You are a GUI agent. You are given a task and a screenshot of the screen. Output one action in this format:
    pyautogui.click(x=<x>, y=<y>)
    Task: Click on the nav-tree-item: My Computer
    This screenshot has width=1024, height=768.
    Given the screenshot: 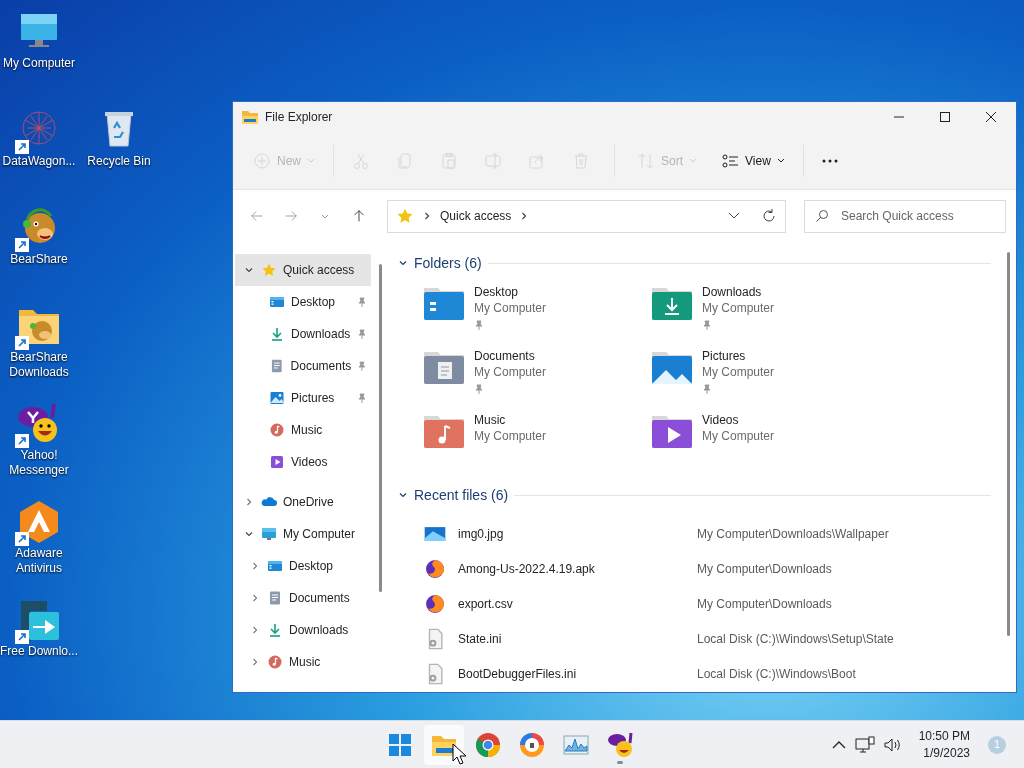 What is the action you would take?
    pyautogui.click(x=303, y=534)
    